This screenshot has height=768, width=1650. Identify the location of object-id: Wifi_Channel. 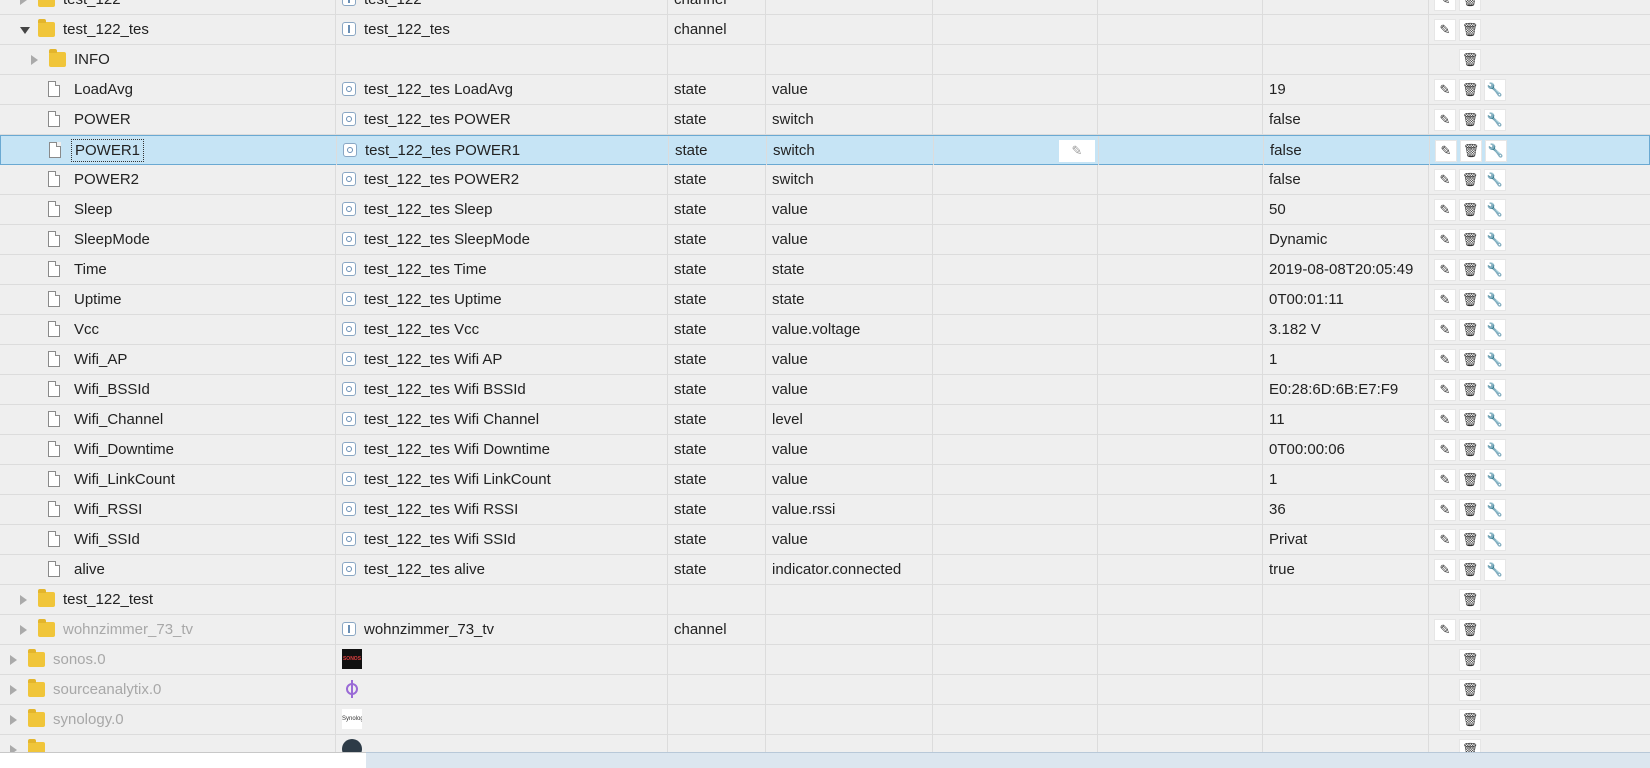
(118, 419).